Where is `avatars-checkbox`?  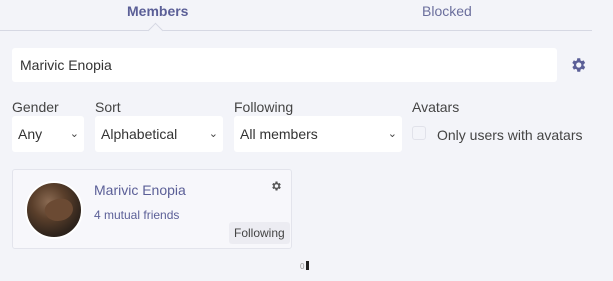 avatars-checkbox is located at coordinates (419, 133).